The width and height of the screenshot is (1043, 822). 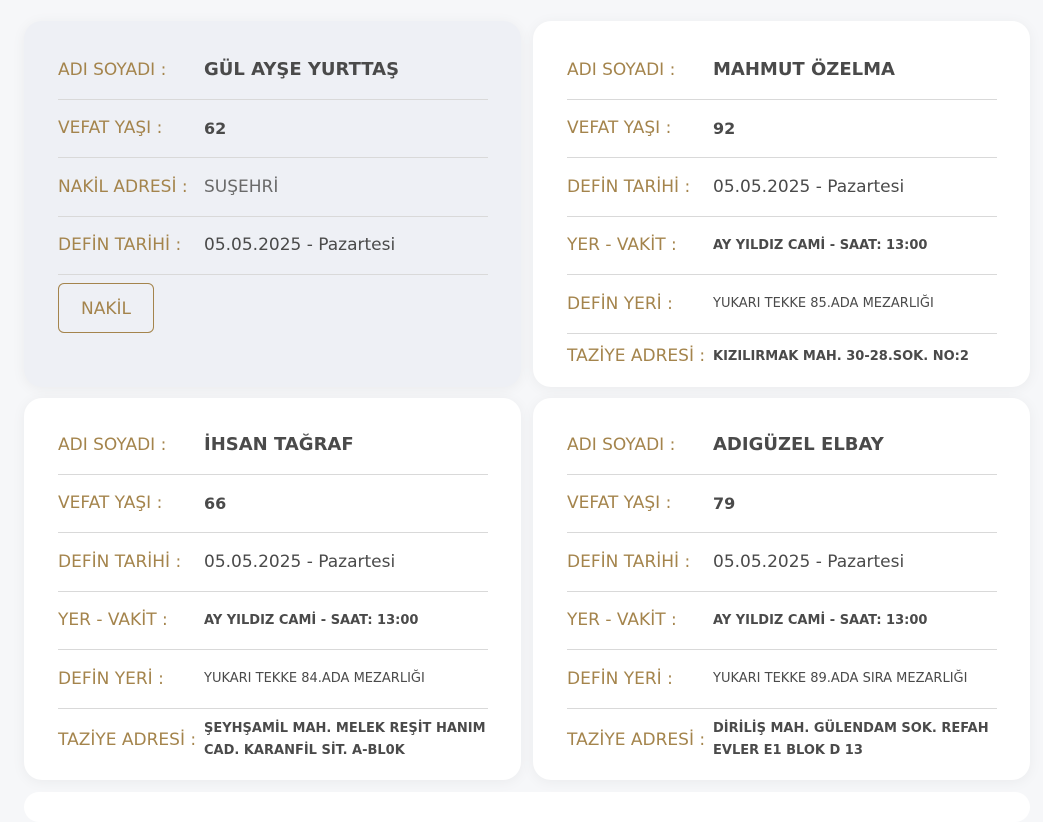 What do you see at coordinates (724, 503) in the screenshot?
I see `age-value: 79` at bounding box center [724, 503].